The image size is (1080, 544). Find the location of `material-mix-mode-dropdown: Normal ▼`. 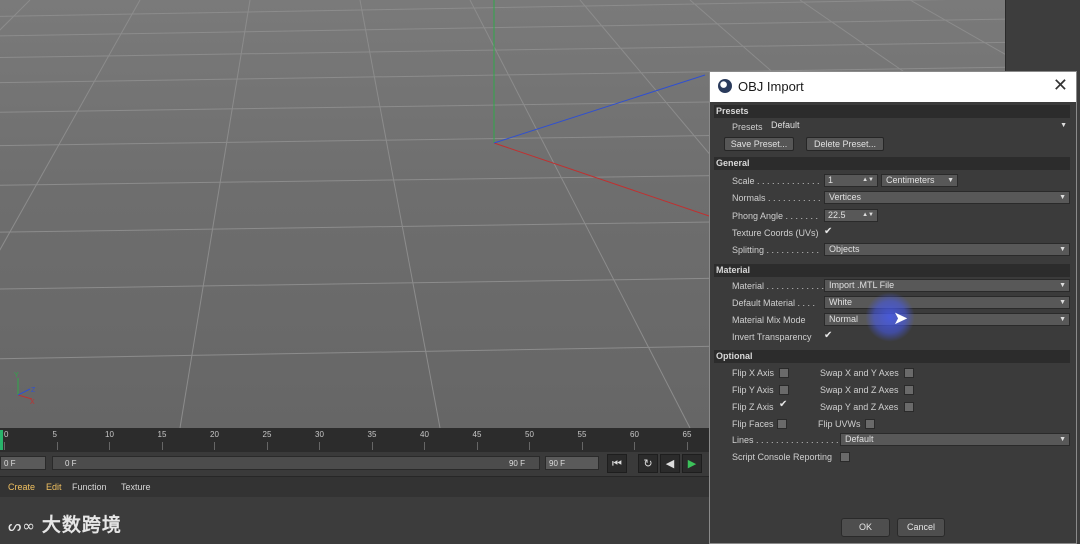

material-mix-mode-dropdown: Normal ▼ is located at coordinates (947, 319).